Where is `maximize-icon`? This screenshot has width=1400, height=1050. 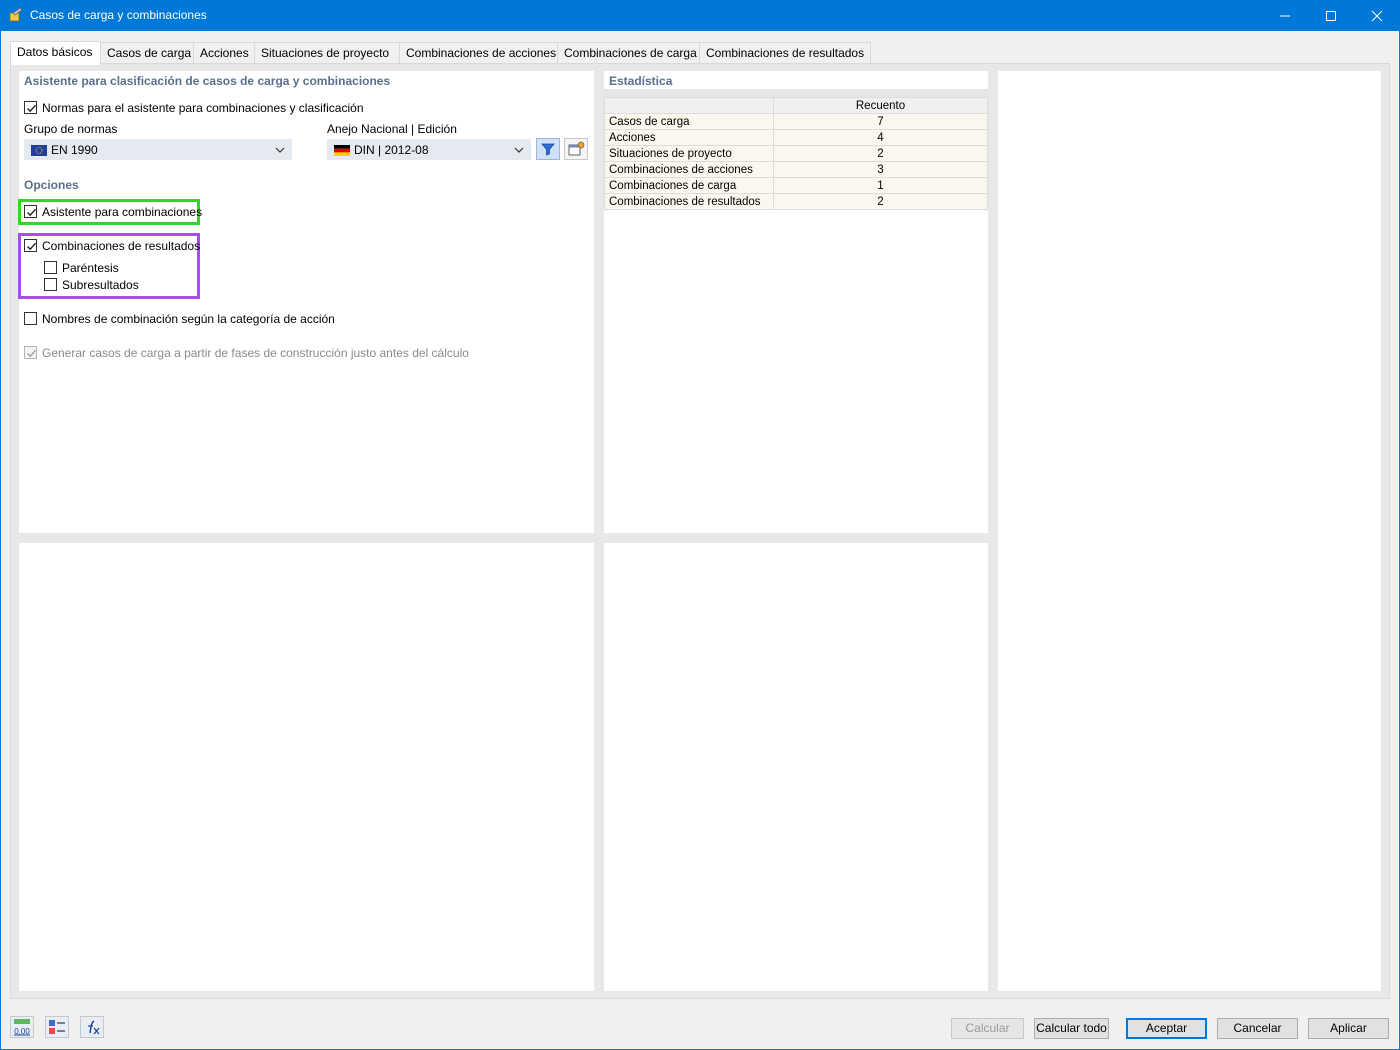
maximize-icon is located at coordinates (1331, 16).